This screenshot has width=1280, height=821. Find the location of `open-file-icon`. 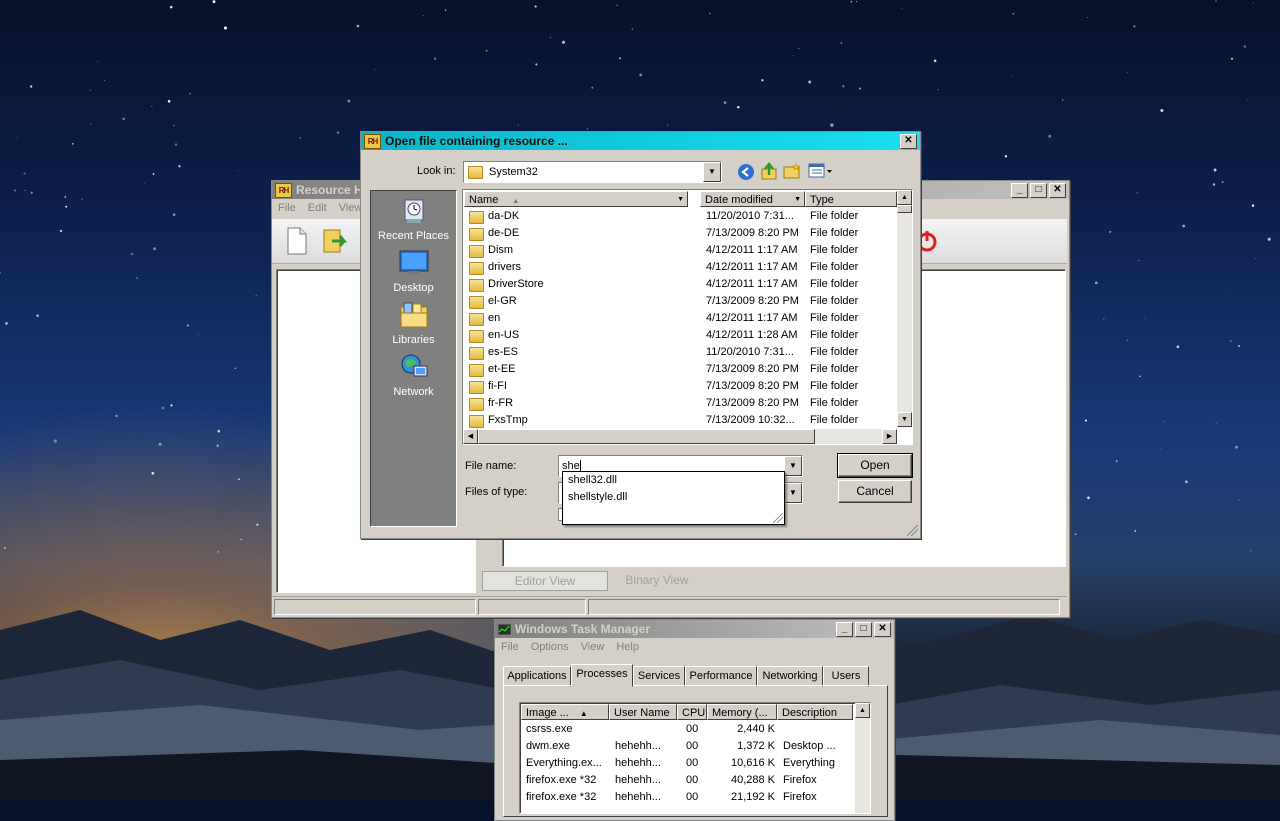

open-file-icon is located at coordinates (335, 241).